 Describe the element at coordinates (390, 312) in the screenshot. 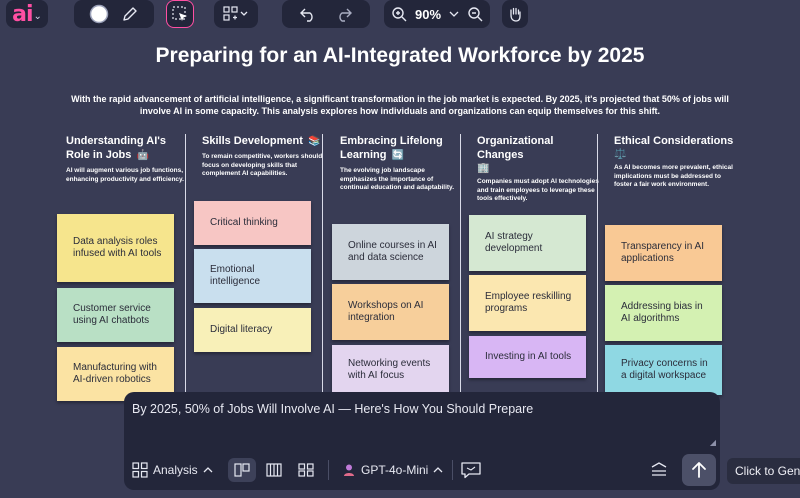

I see `sticky-note: Workshops on AI integration` at that location.